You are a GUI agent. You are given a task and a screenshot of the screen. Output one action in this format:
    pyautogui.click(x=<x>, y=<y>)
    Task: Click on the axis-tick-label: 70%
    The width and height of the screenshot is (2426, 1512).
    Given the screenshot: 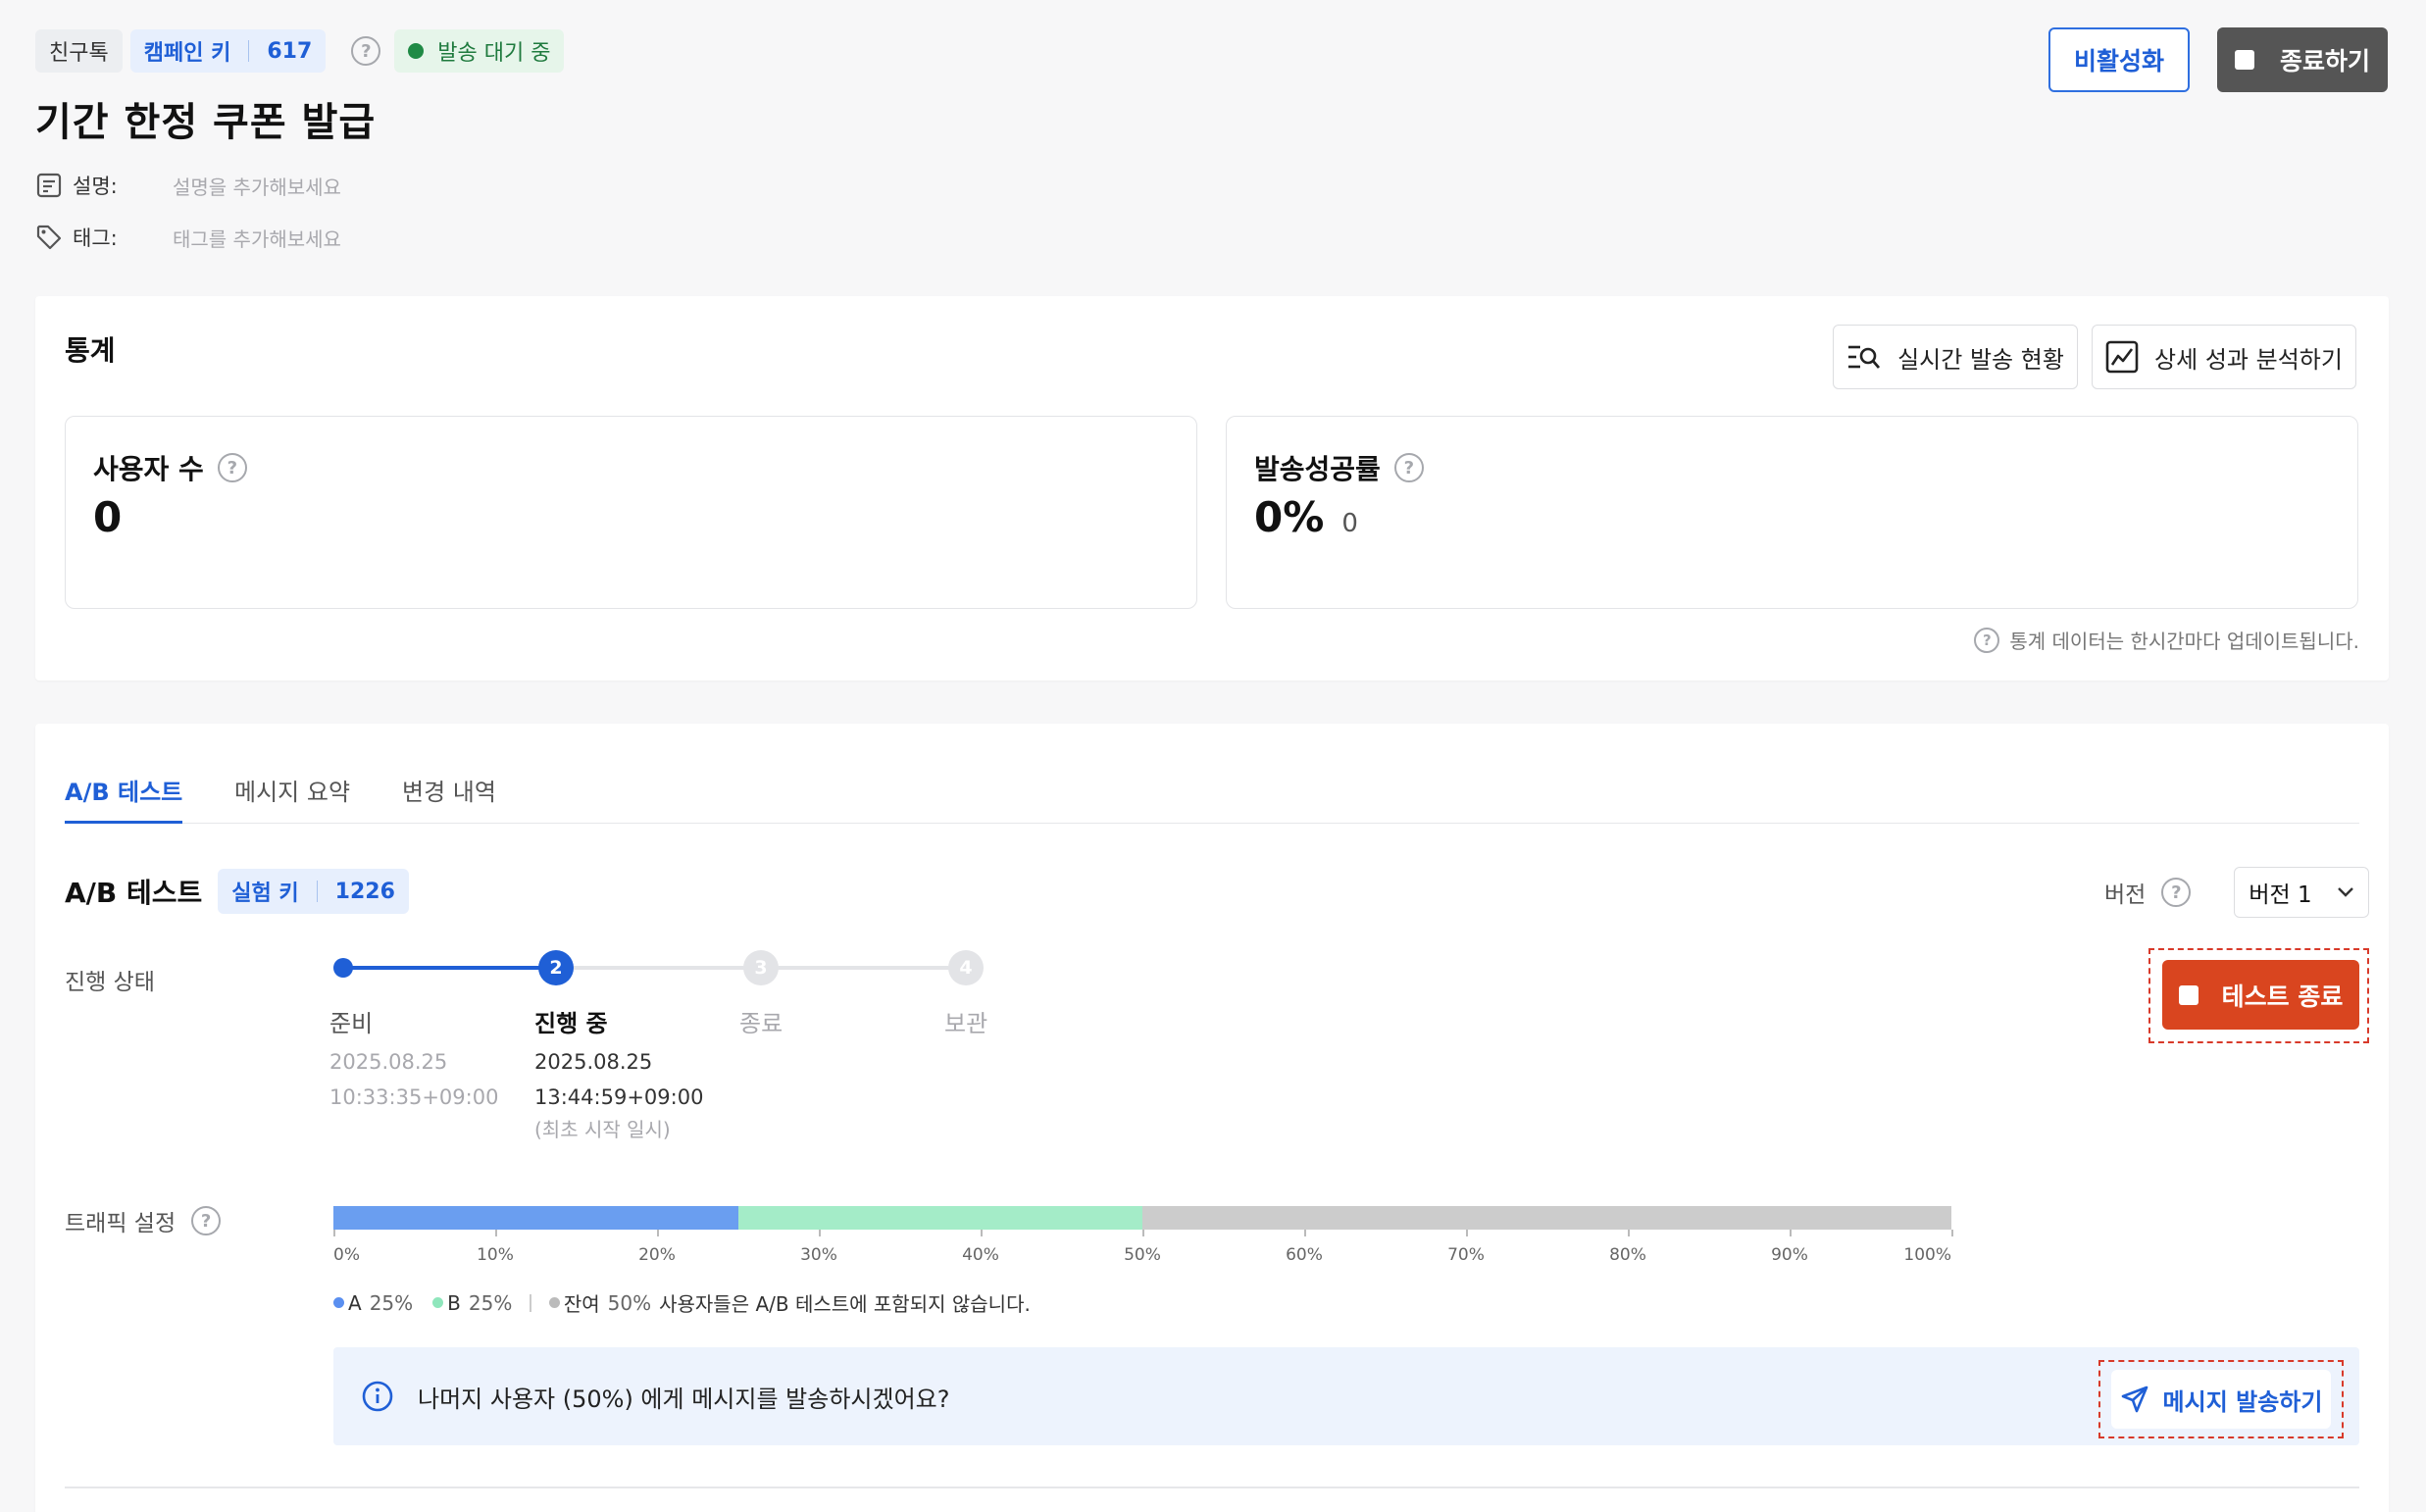 What is the action you would take?
    pyautogui.click(x=1466, y=1255)
    